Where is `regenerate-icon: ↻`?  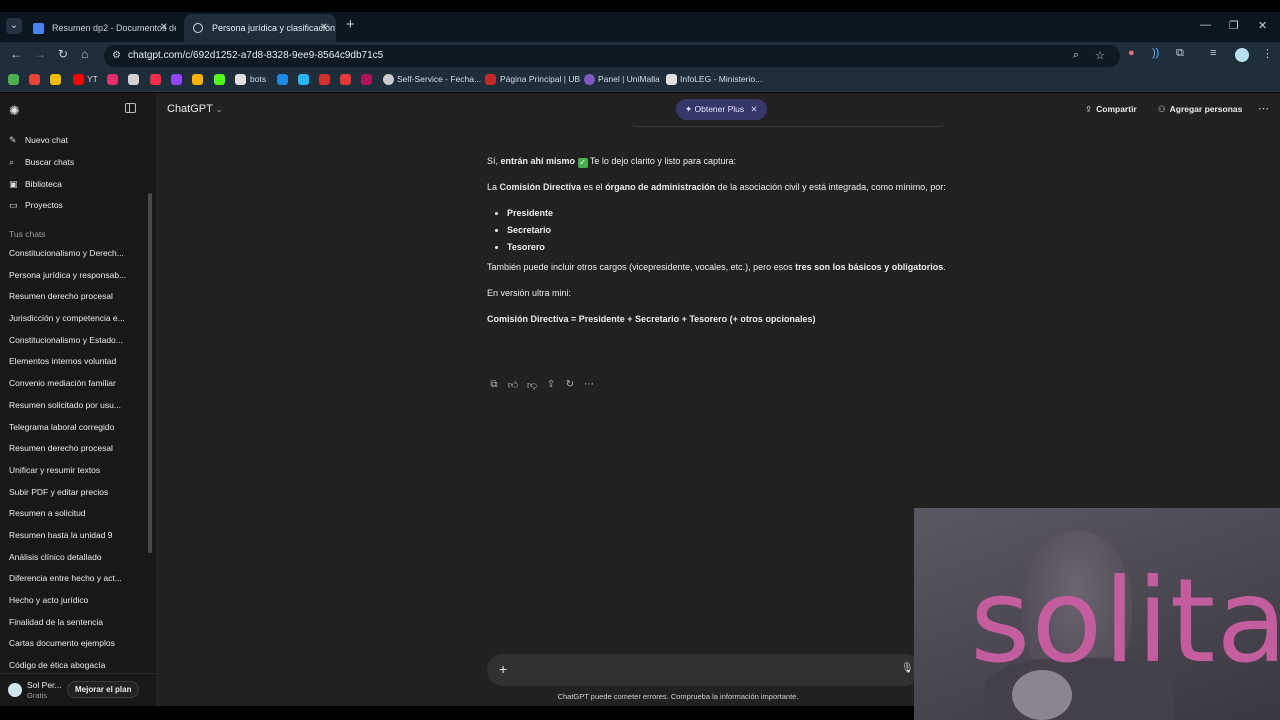
regenerate-icon: ↻ is located at coordinates (570, 384).